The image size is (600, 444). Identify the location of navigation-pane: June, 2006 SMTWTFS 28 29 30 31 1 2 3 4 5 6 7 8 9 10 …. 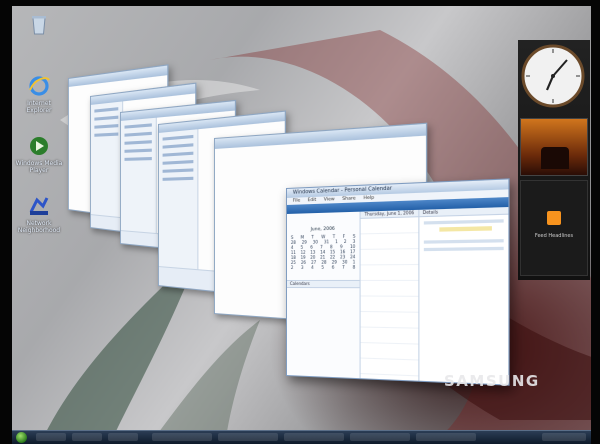
(323, 295).